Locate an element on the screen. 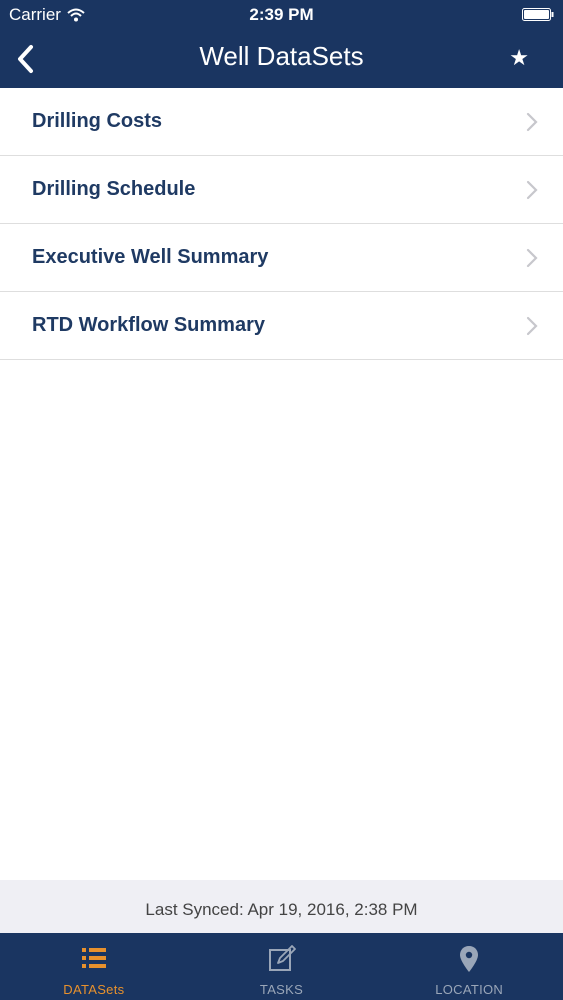 The height and width of the screenshot is (1000, 563). status-time: 2:39 PM is located at coordinates (281, 14).